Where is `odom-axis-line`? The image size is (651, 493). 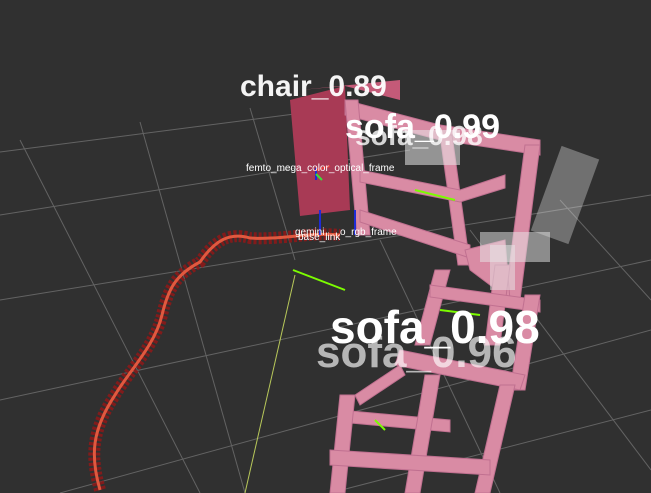 odom-axis-line is located at coordinates (270, 383).